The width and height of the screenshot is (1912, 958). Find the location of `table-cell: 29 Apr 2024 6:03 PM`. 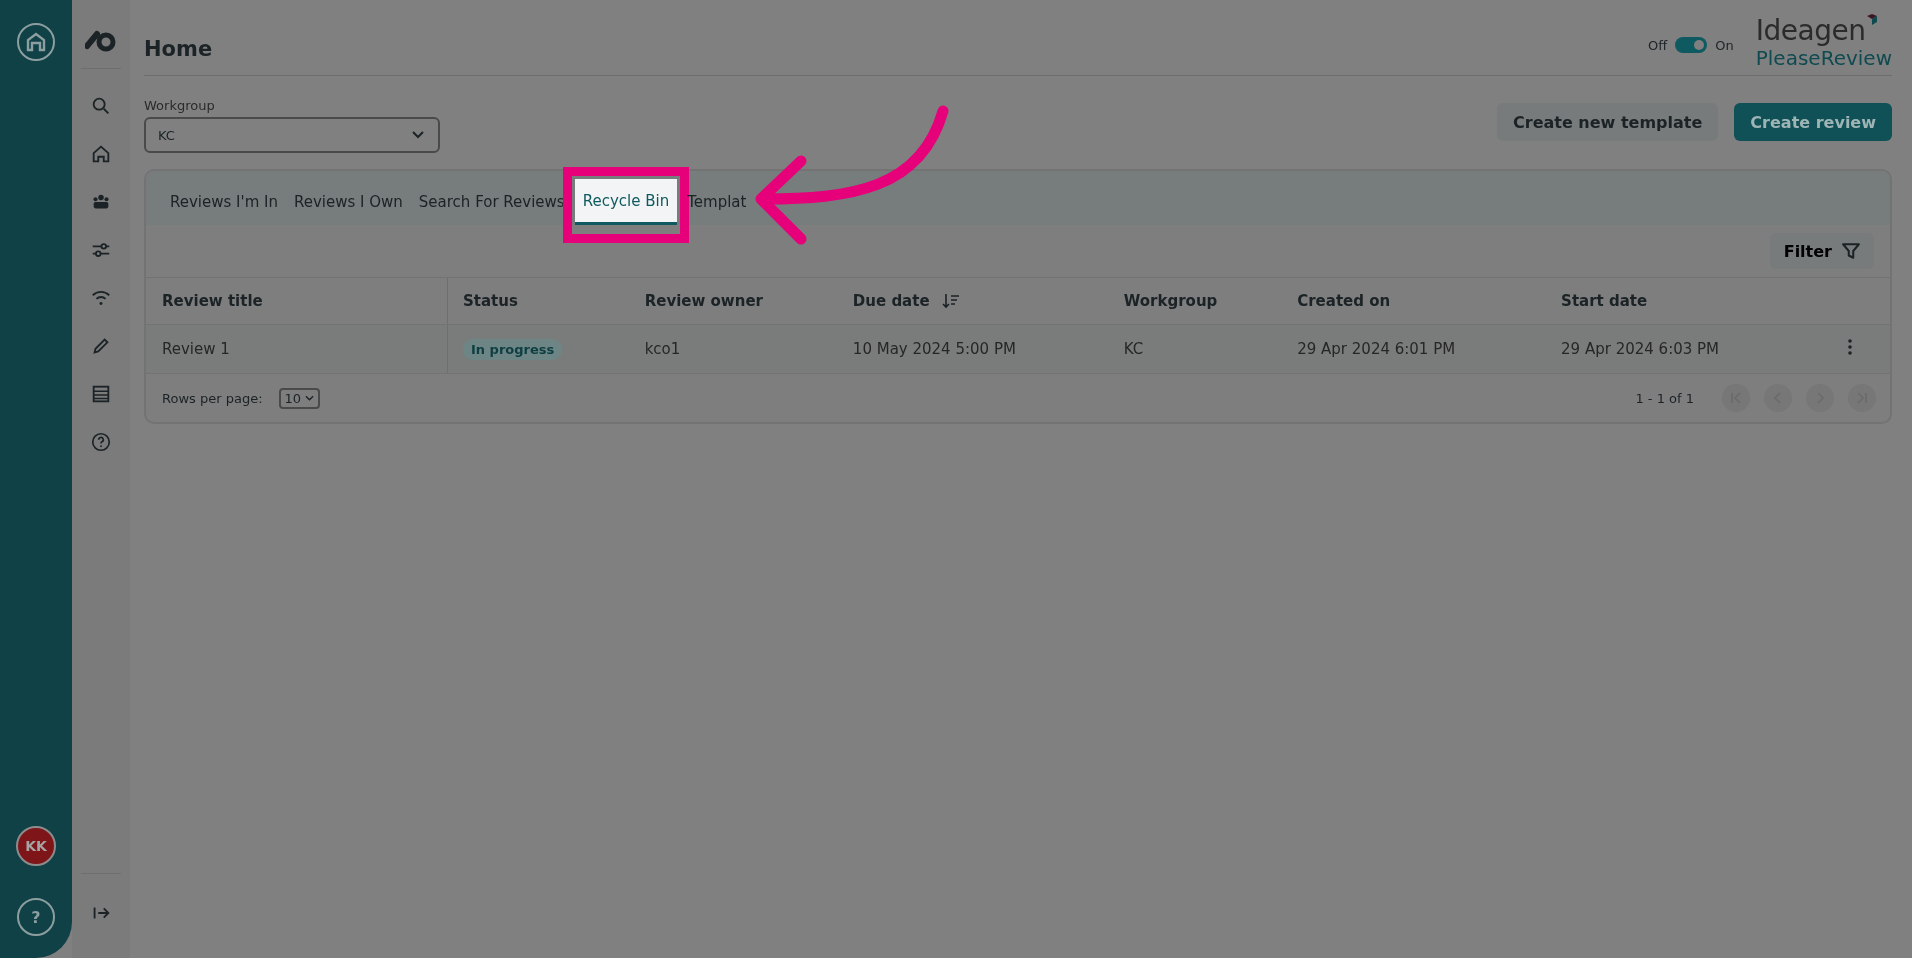

table-cell: 29 Apr 2024 6:03 PM is located at coordinates (1640, 349).